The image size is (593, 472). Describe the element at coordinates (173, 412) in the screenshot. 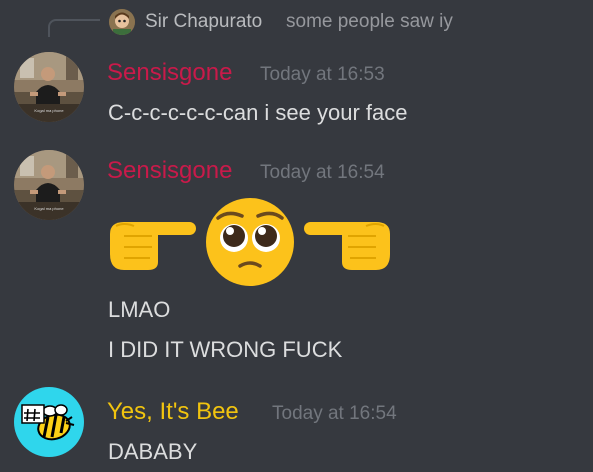

I see `message-author: Yes, It's Bee` at that location.